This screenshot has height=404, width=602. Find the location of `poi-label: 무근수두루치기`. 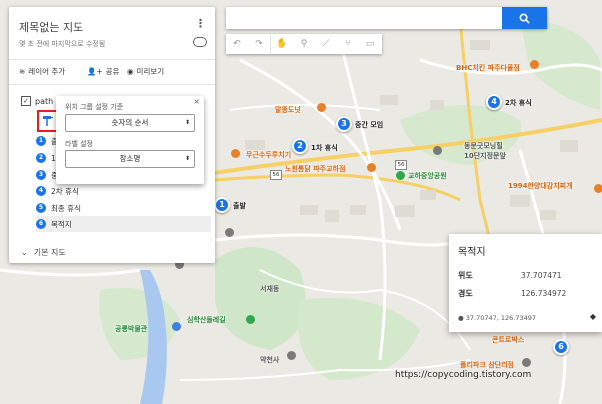

poi-label: 무근수두루치기 is located at coordinates (268, 155).